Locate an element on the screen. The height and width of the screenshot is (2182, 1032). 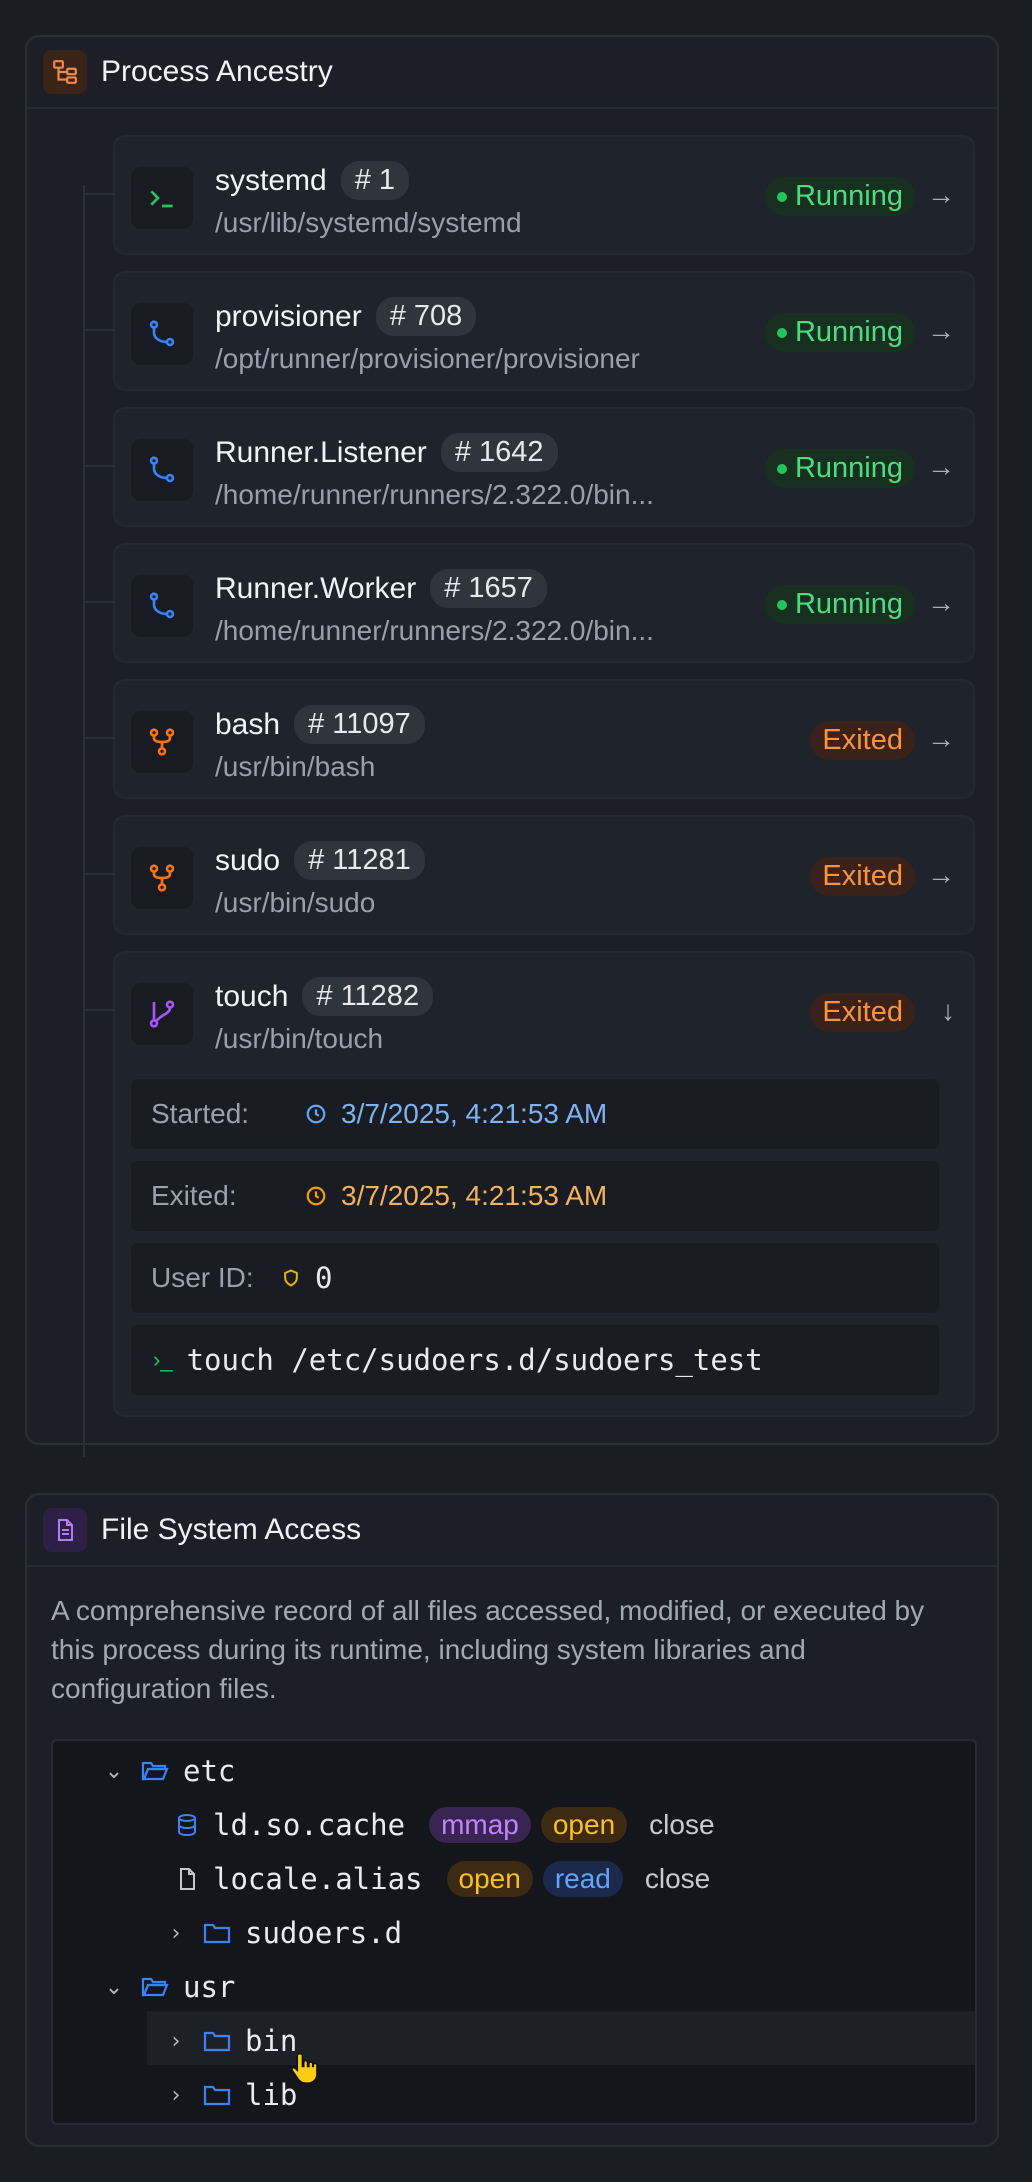
tree-structure-icon is located at coordinates (65, 72).